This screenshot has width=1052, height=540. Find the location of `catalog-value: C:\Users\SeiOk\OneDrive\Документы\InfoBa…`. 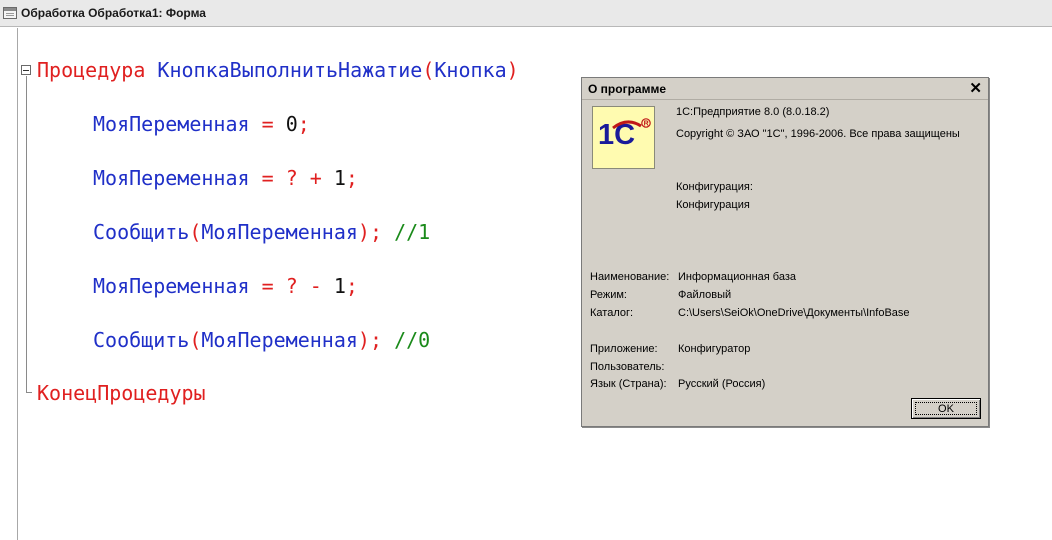

catalog-value: C:\Users\SeiOk\OneDrive\Документы\InfoBa… is located at coordinates (794, 313).